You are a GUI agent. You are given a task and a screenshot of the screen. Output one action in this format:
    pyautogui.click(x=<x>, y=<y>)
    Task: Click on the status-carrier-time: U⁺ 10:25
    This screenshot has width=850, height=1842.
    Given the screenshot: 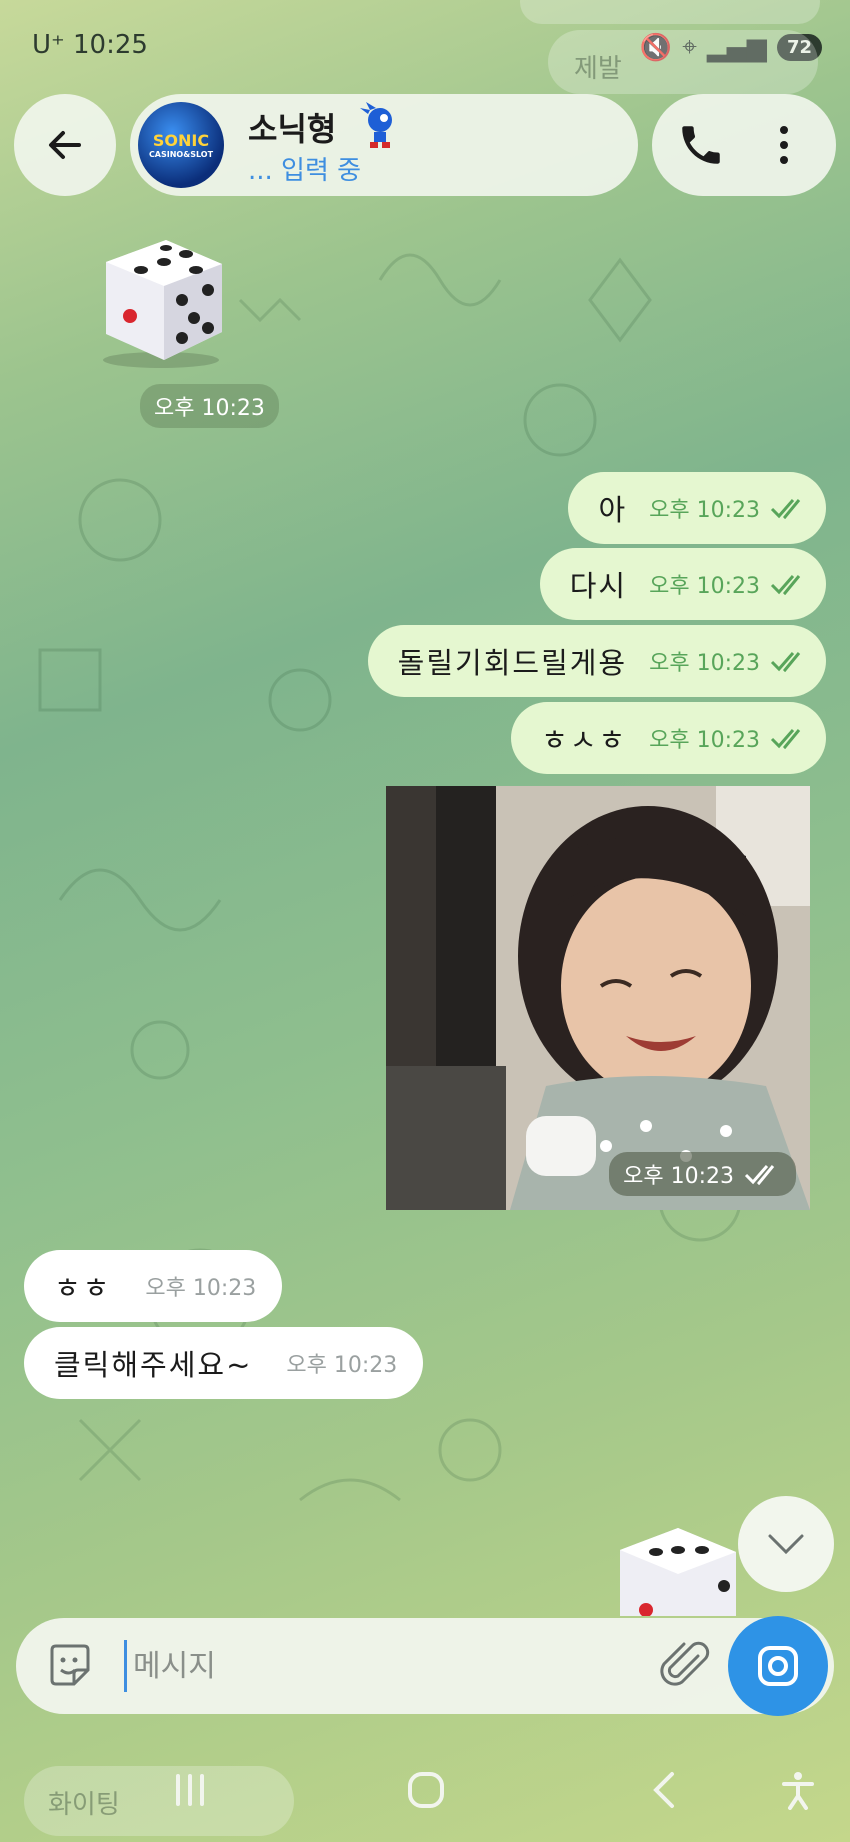 What is the action you would take?
    pyautogui.click(x=90, y=45)
    